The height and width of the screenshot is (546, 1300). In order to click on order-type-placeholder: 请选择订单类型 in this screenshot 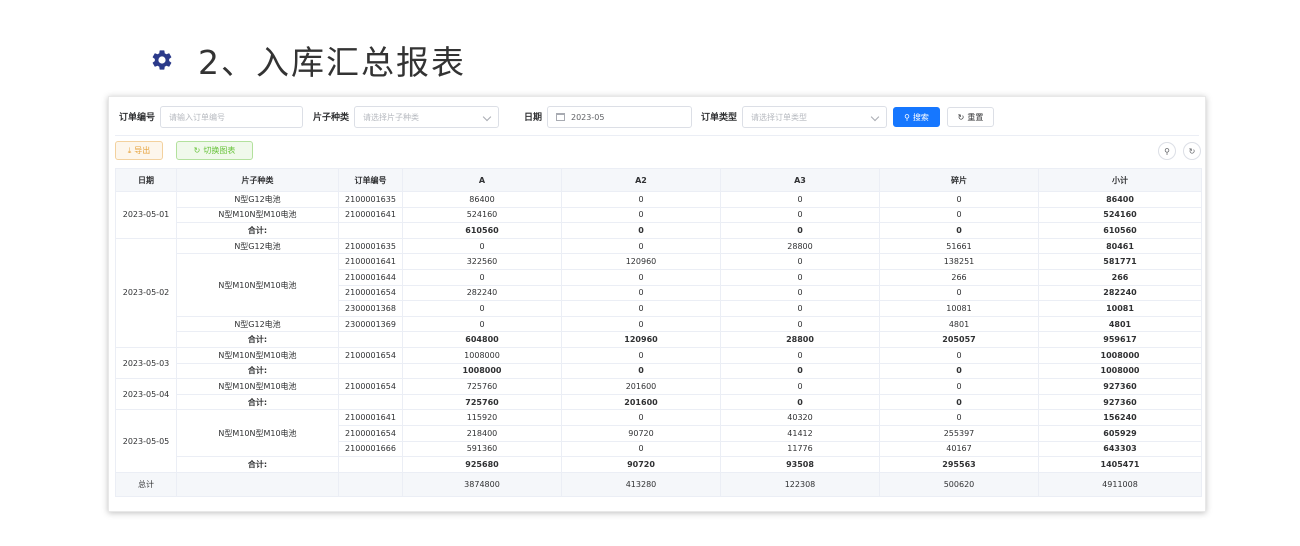, I will do `click(779, 117)`.